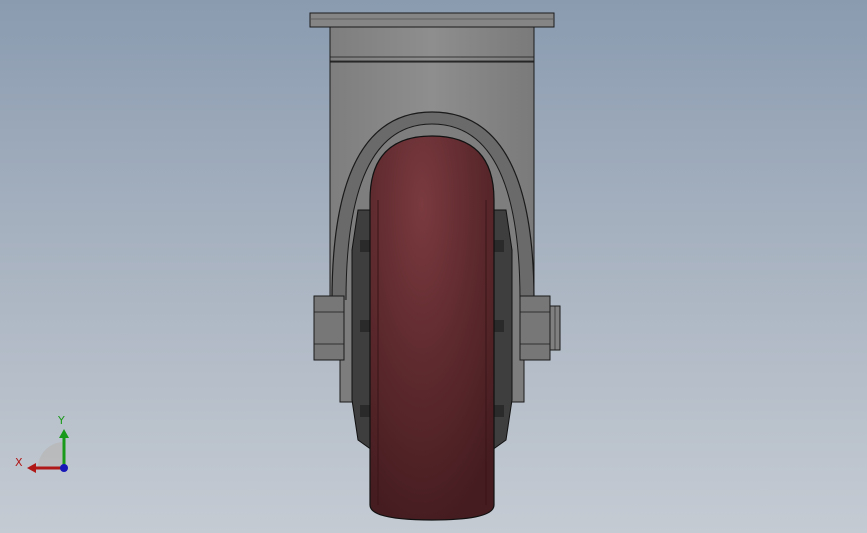  What do you see at coordinates (61, 420) in the screenshot?
I see `y-axis-label: Y` at bounding box center [61, 420].